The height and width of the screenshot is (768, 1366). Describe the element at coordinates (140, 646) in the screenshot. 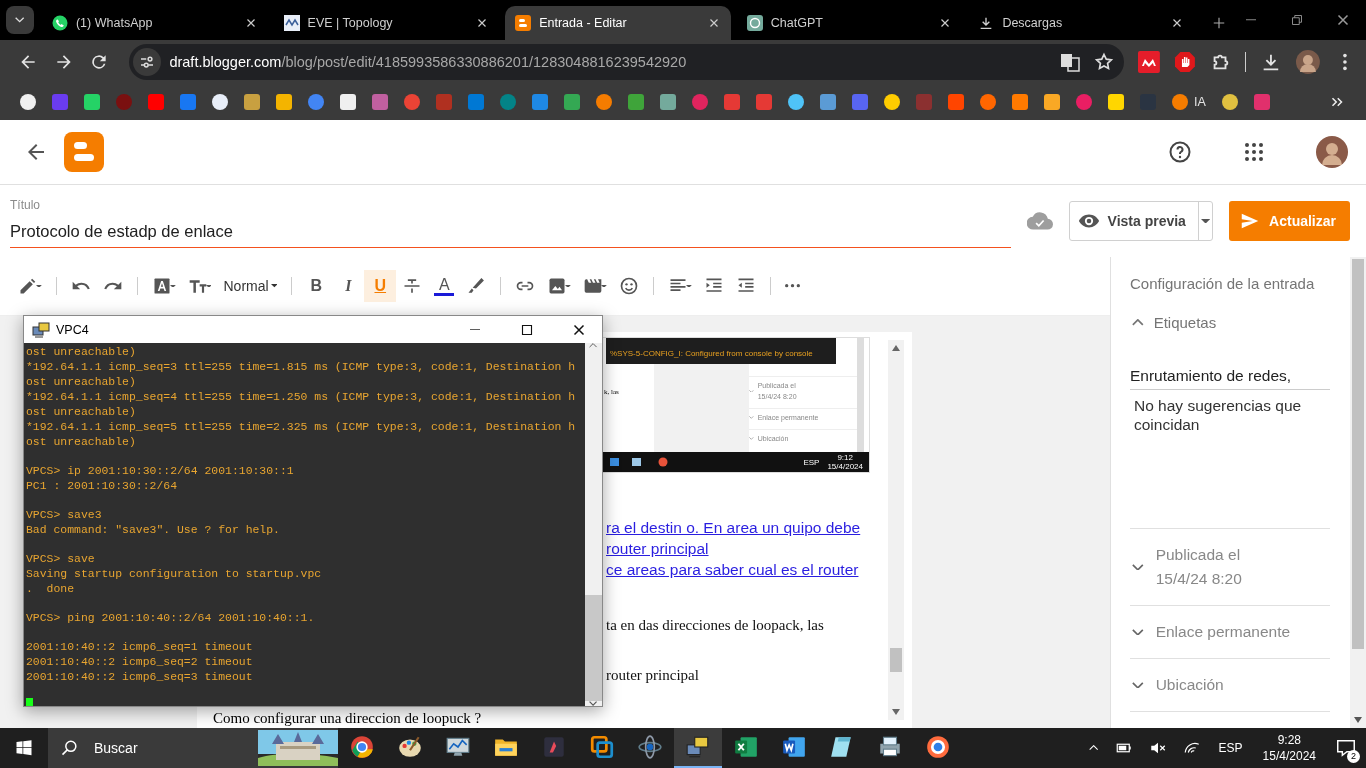

I see `terminal-line: 2001:10:40::2 icmp6_seq=1 timeout` at that location.